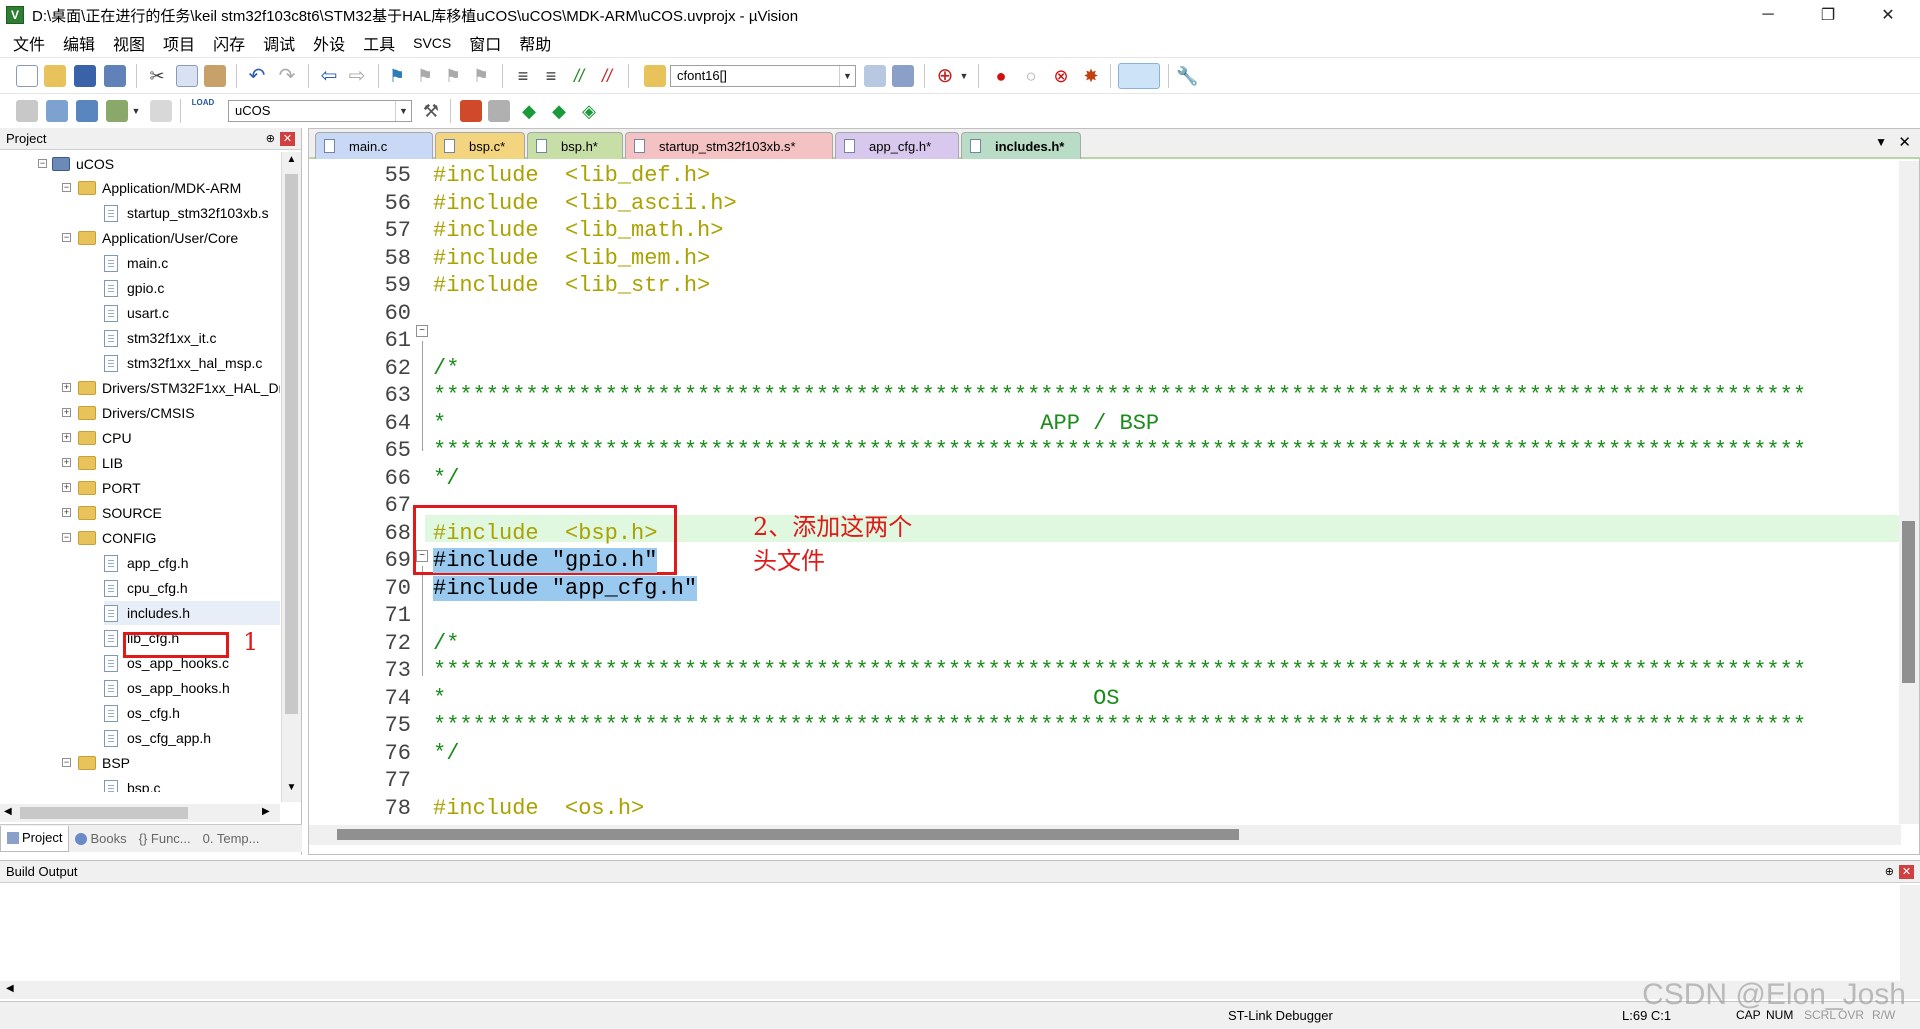 This screenshot has width=1920, height=1029. What do you see at coordinates (1904, 142) in the screenshot?
I see `close-tab-icon: ✕` at bounding box center [1904, 142].